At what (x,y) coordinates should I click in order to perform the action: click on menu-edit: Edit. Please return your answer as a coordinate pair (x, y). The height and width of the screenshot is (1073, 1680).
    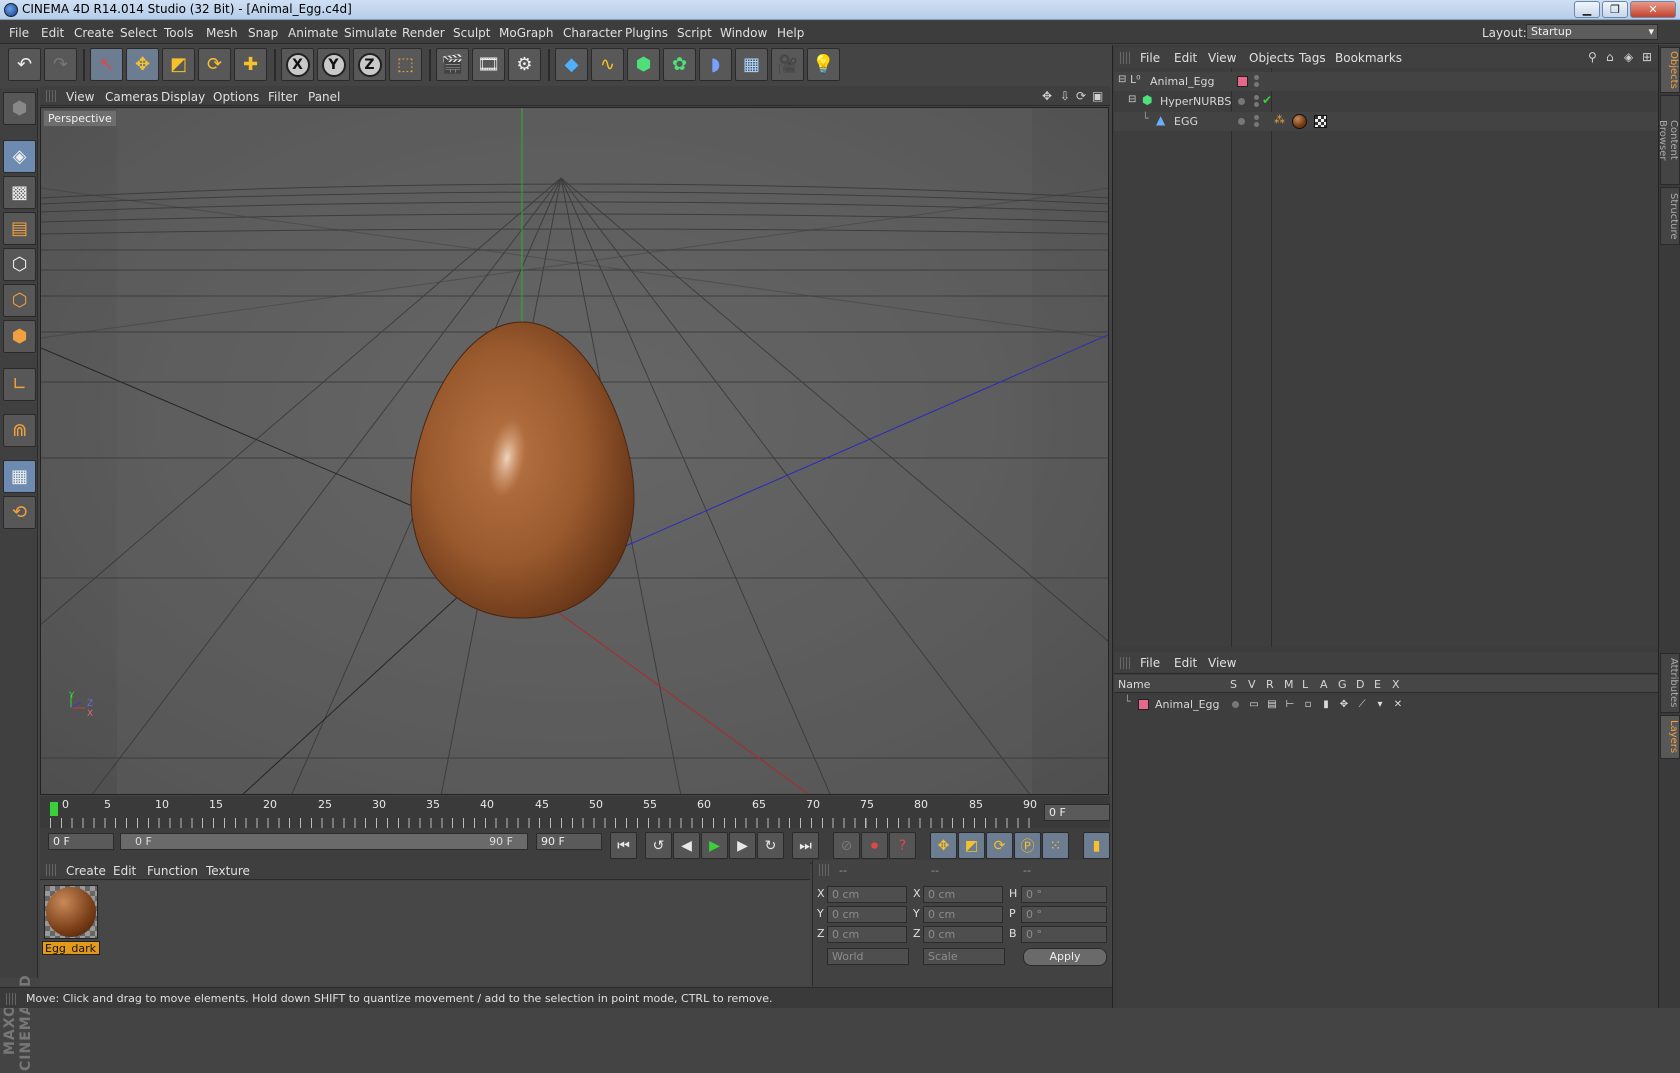
    Looking at the image, I should click on (52, 33).